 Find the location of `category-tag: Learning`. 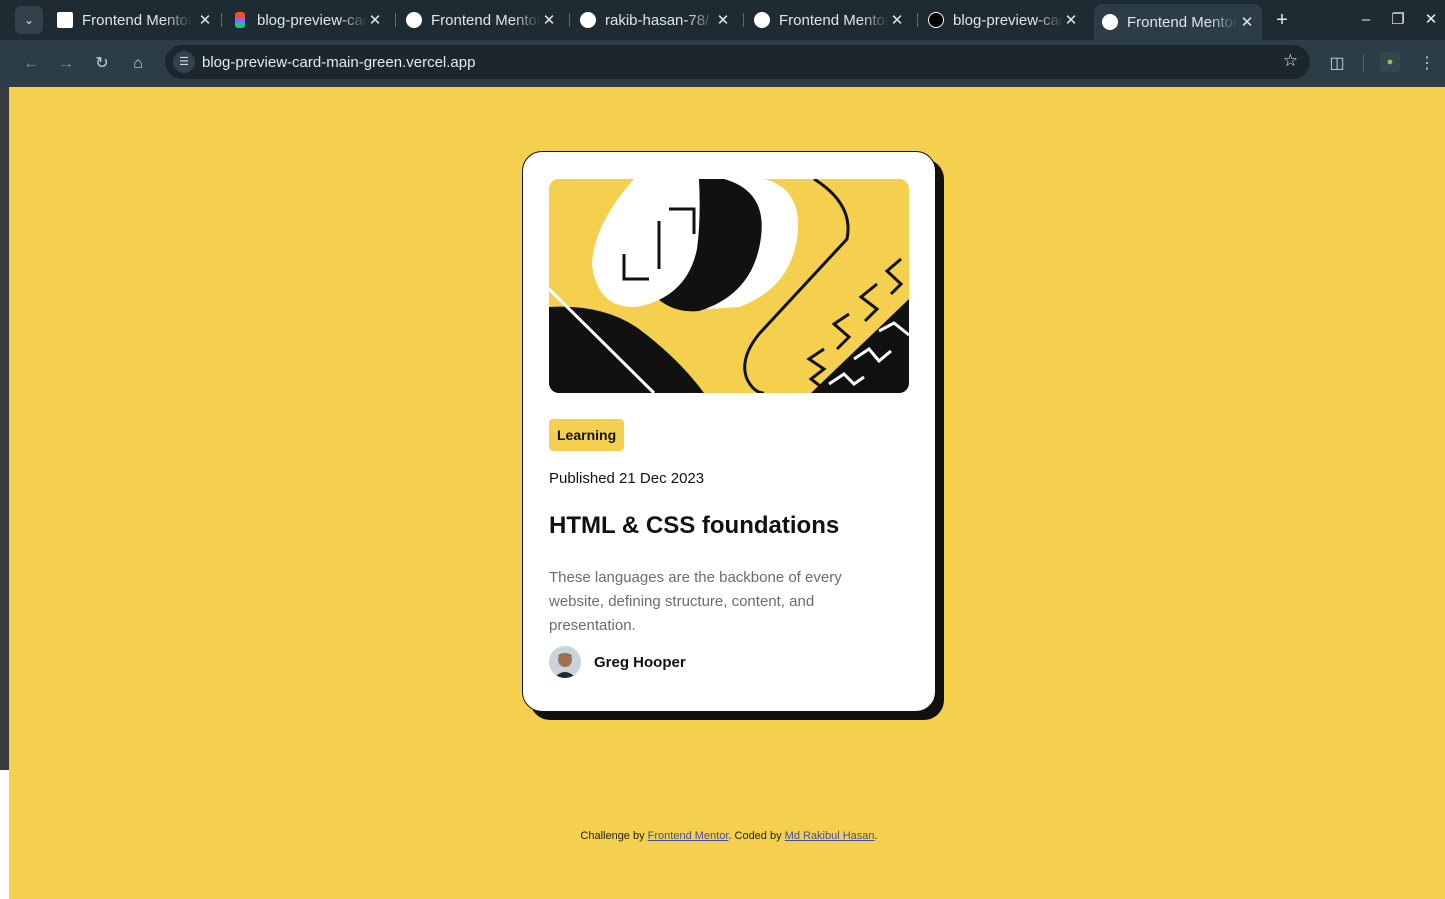

category-tag: Learning is located at coordinates (587, 435).